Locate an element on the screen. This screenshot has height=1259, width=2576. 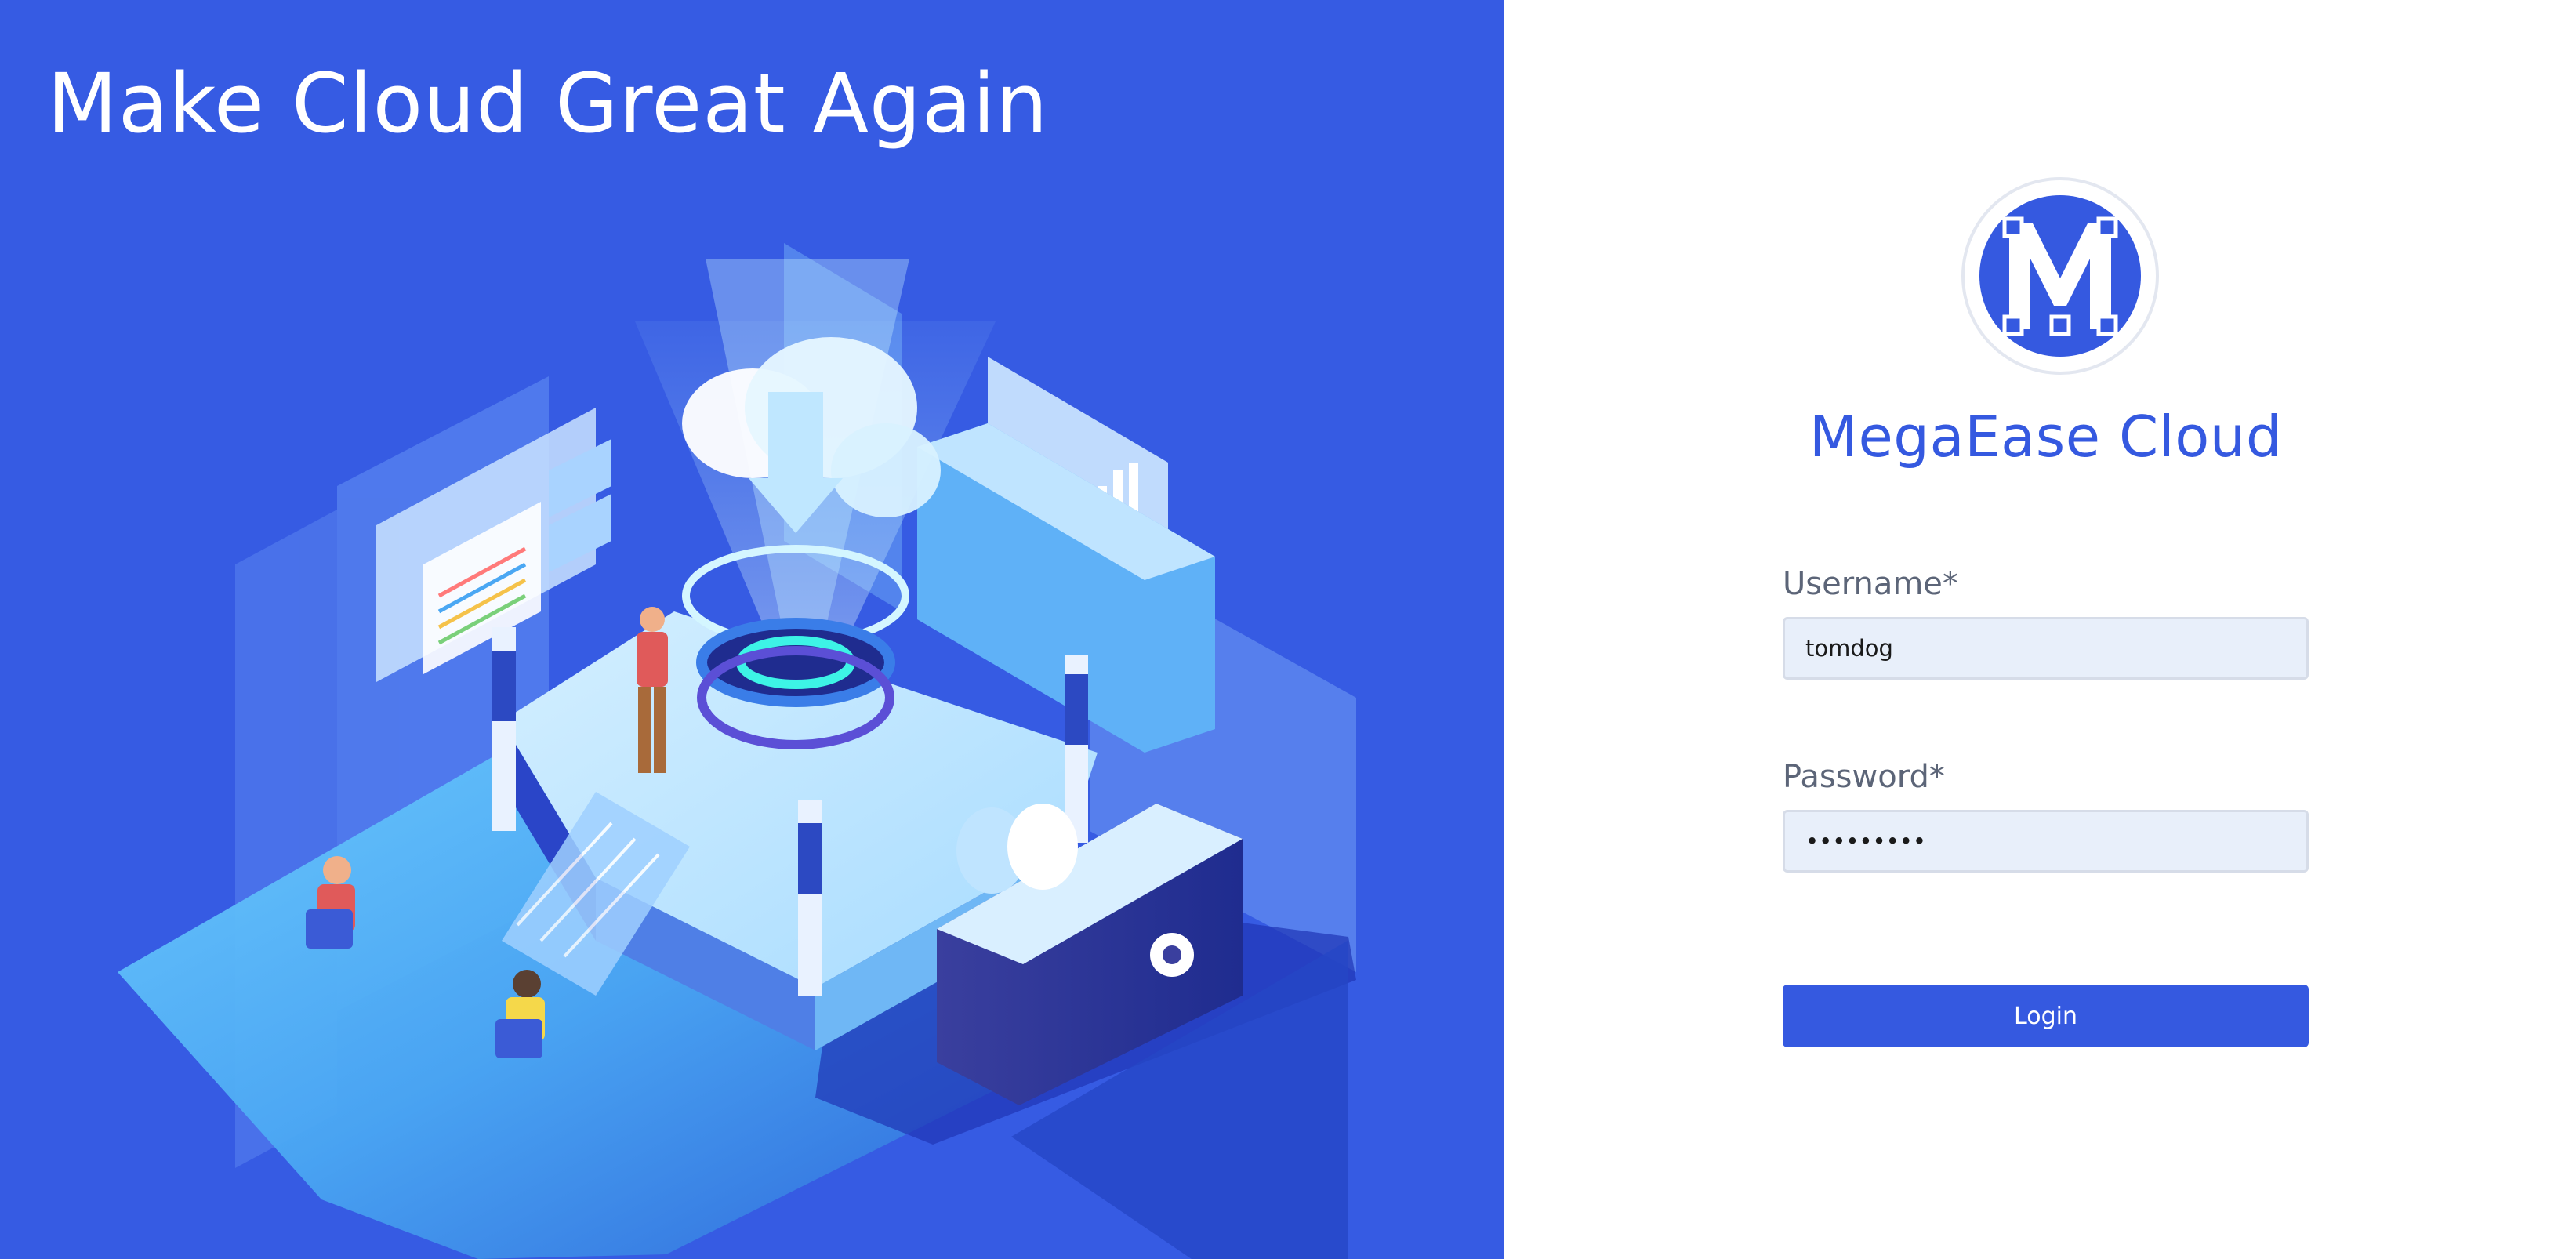
brand-name: MegaEase Cloud is located at coordinates (2046, 437).